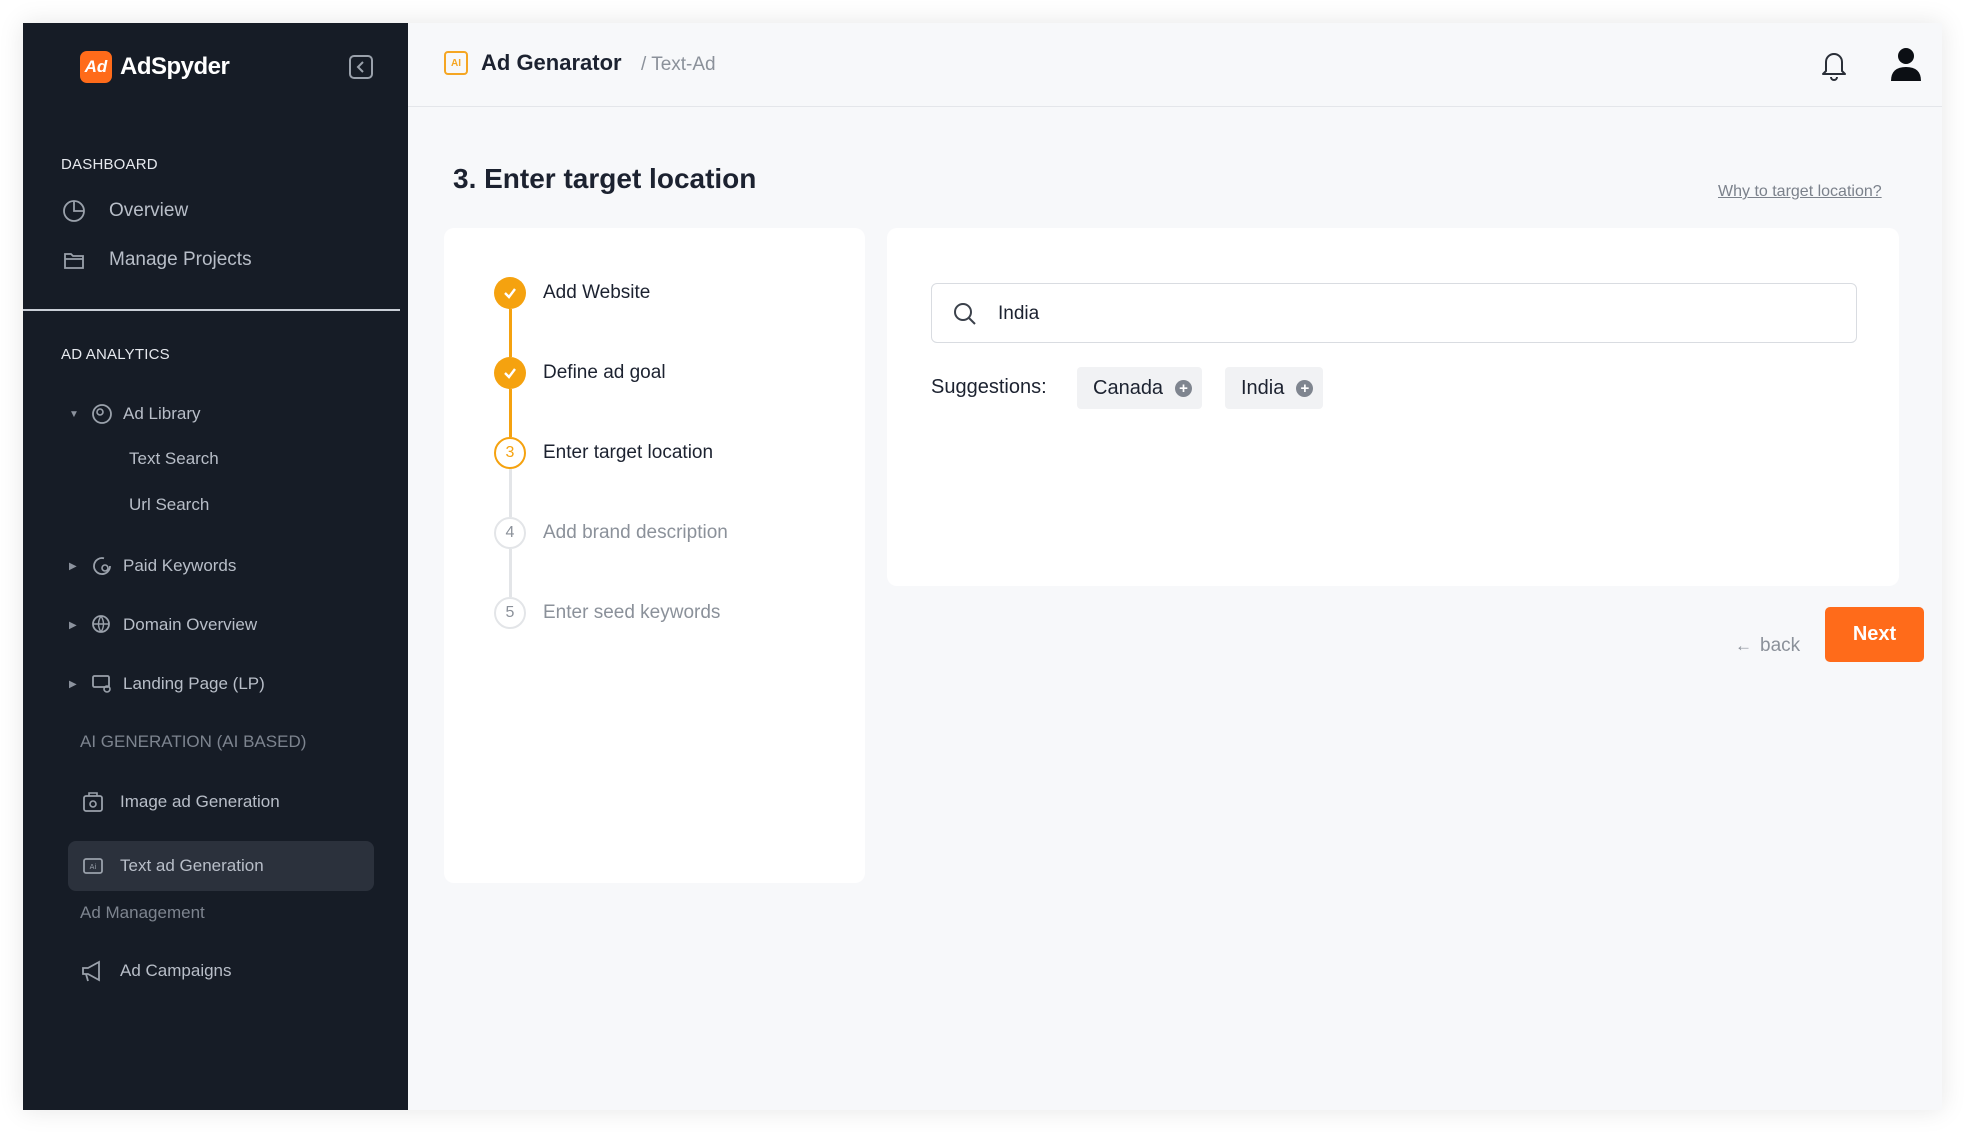  I want to click on step-number: 3, so click(510, 453).